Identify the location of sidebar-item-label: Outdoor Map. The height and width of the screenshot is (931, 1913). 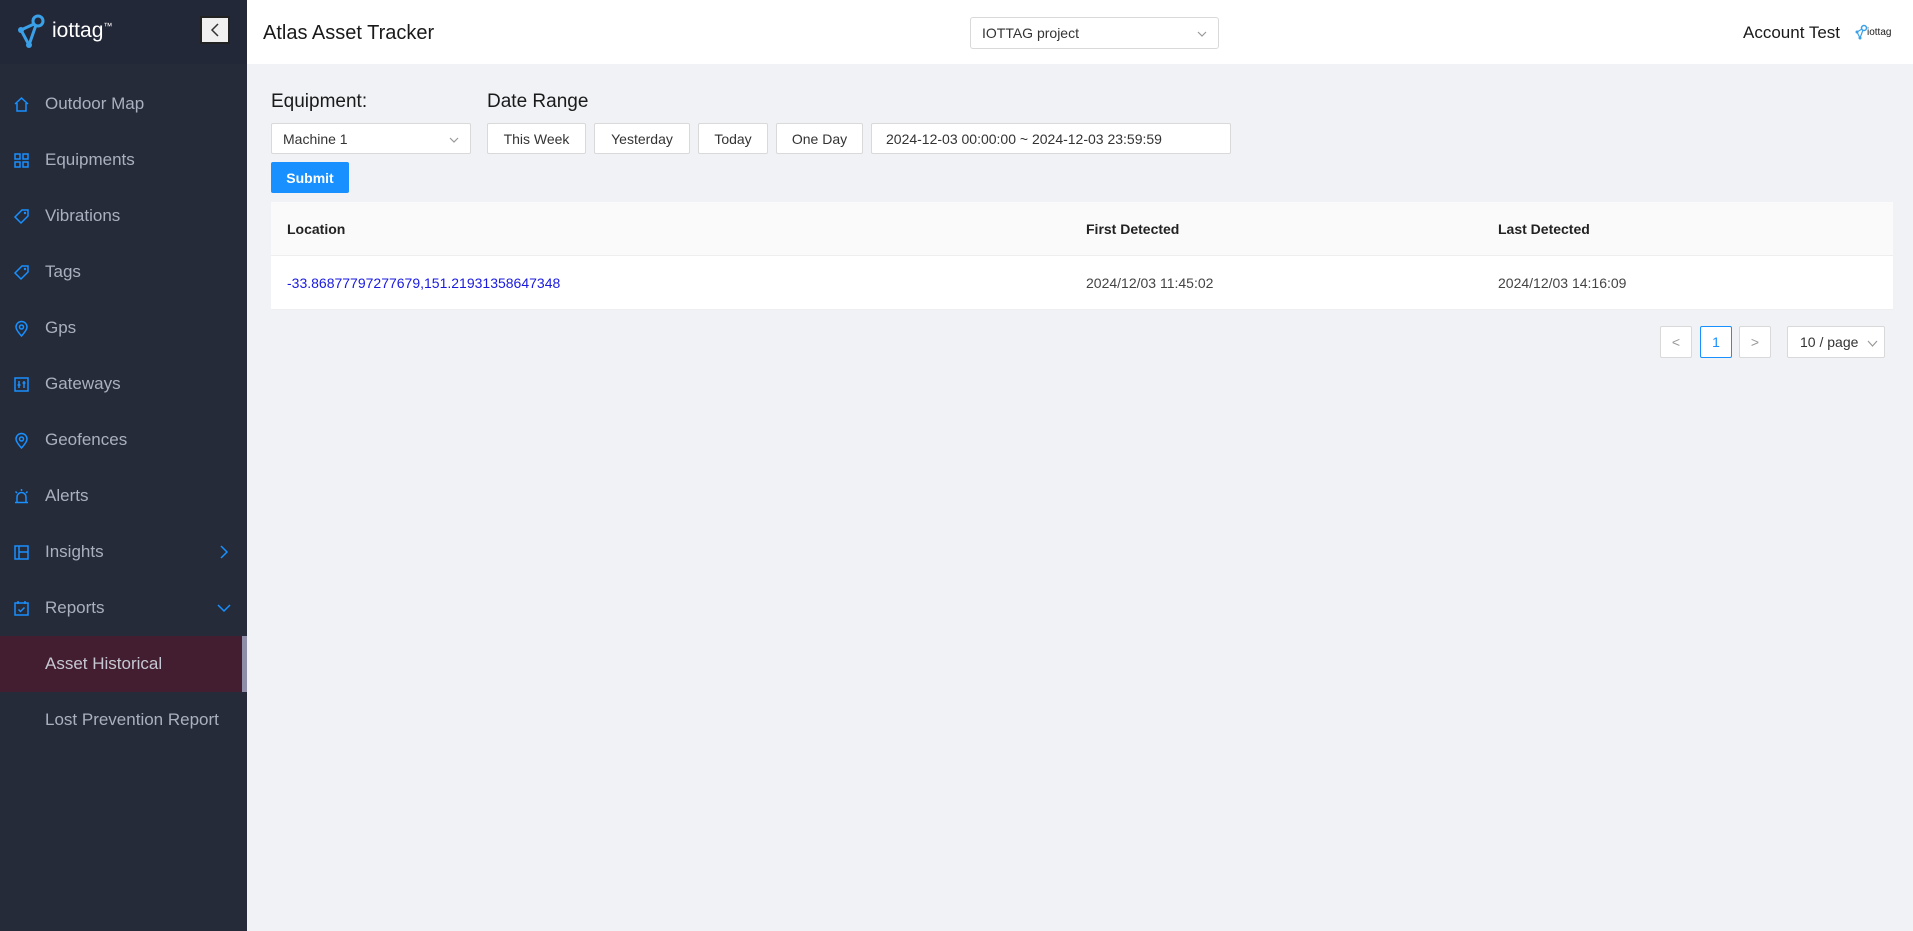
(95, 103).